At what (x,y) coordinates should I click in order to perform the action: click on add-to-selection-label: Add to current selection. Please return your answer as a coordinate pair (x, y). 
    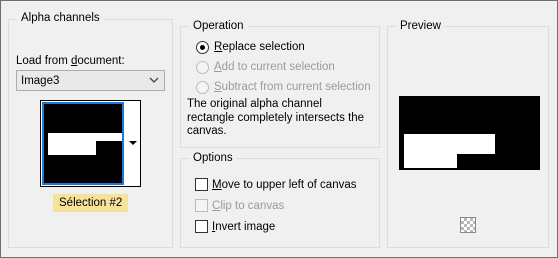
    Looking at the image, I should click on (274, 67).